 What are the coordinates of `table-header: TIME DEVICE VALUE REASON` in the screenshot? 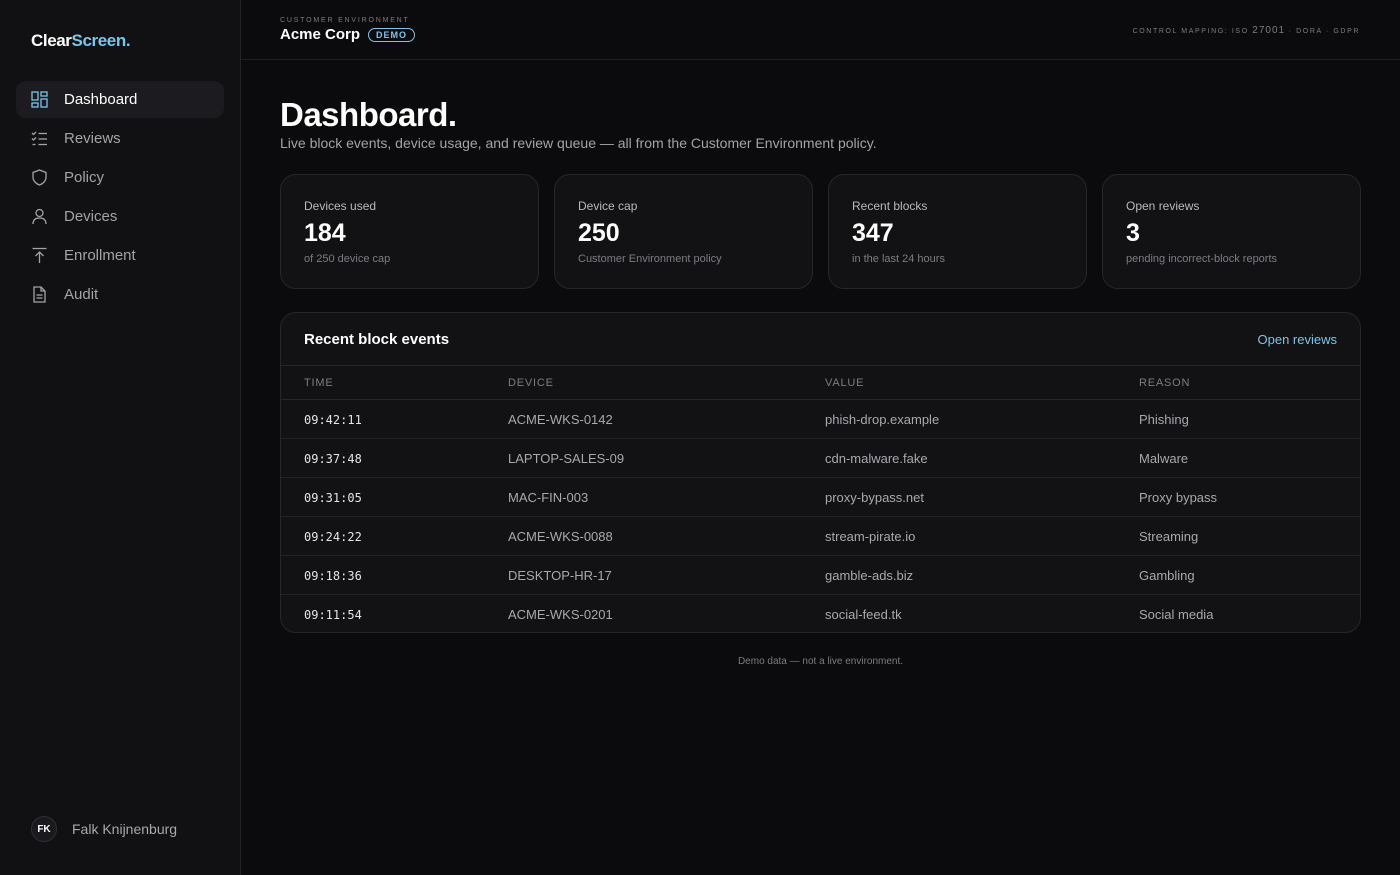 It's located at (820, 383).